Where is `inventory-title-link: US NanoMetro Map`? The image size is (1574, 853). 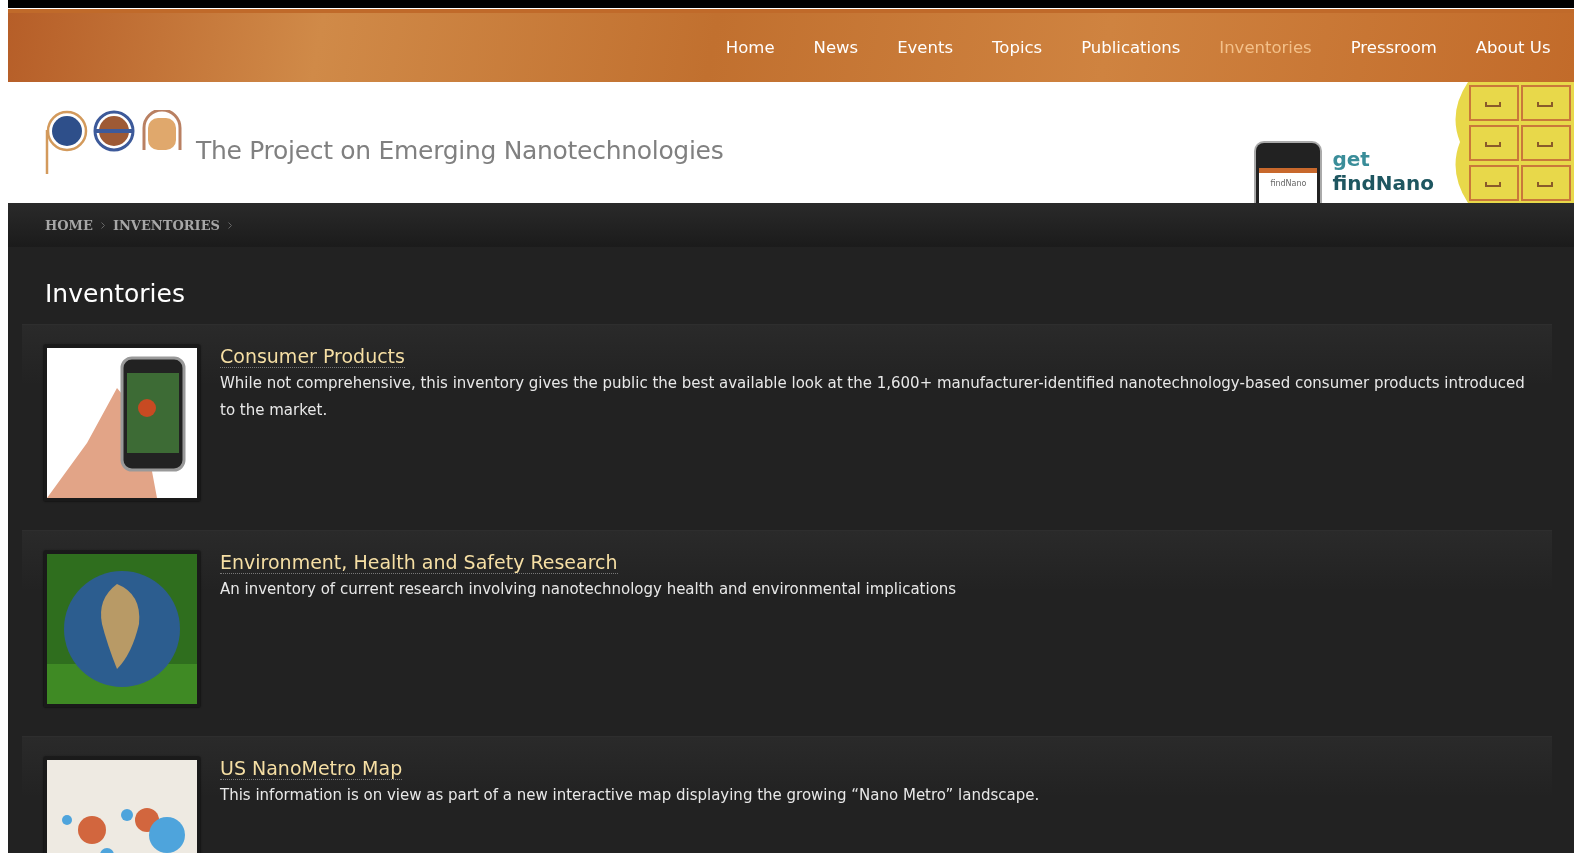
inventory-title-link: US NanoMetro Map is located at coordinates (311, 768).